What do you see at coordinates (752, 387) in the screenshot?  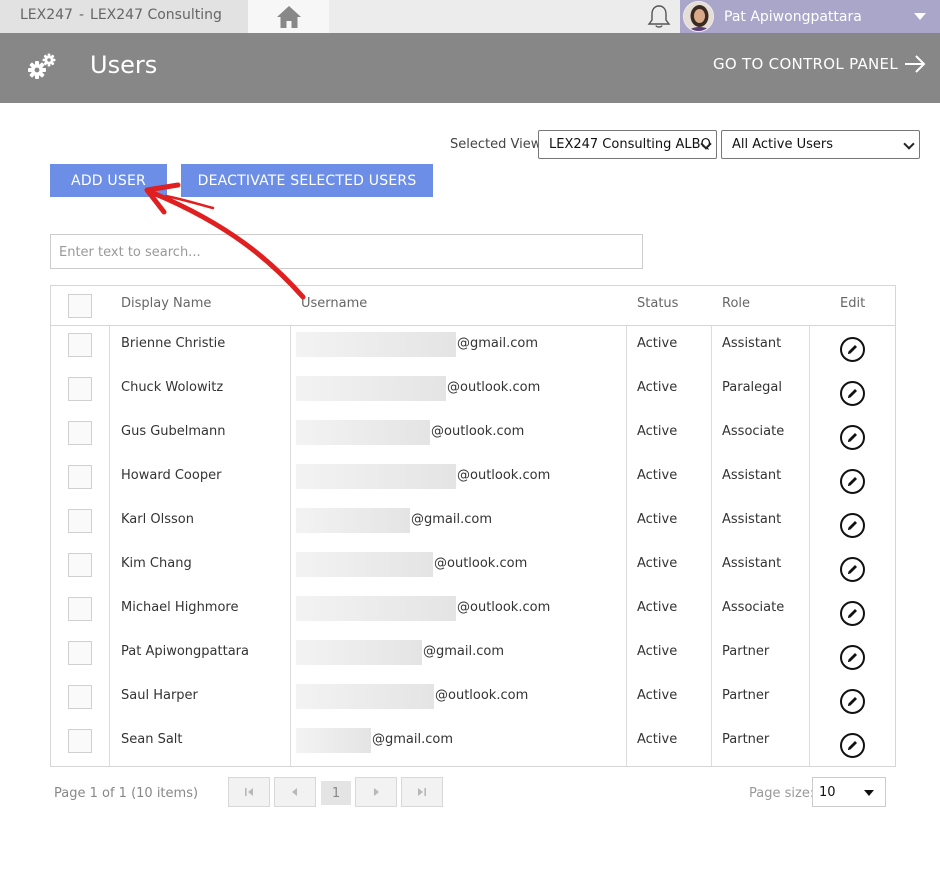 I see `role-cell: Paralegal` at bounding box center [752, 387].